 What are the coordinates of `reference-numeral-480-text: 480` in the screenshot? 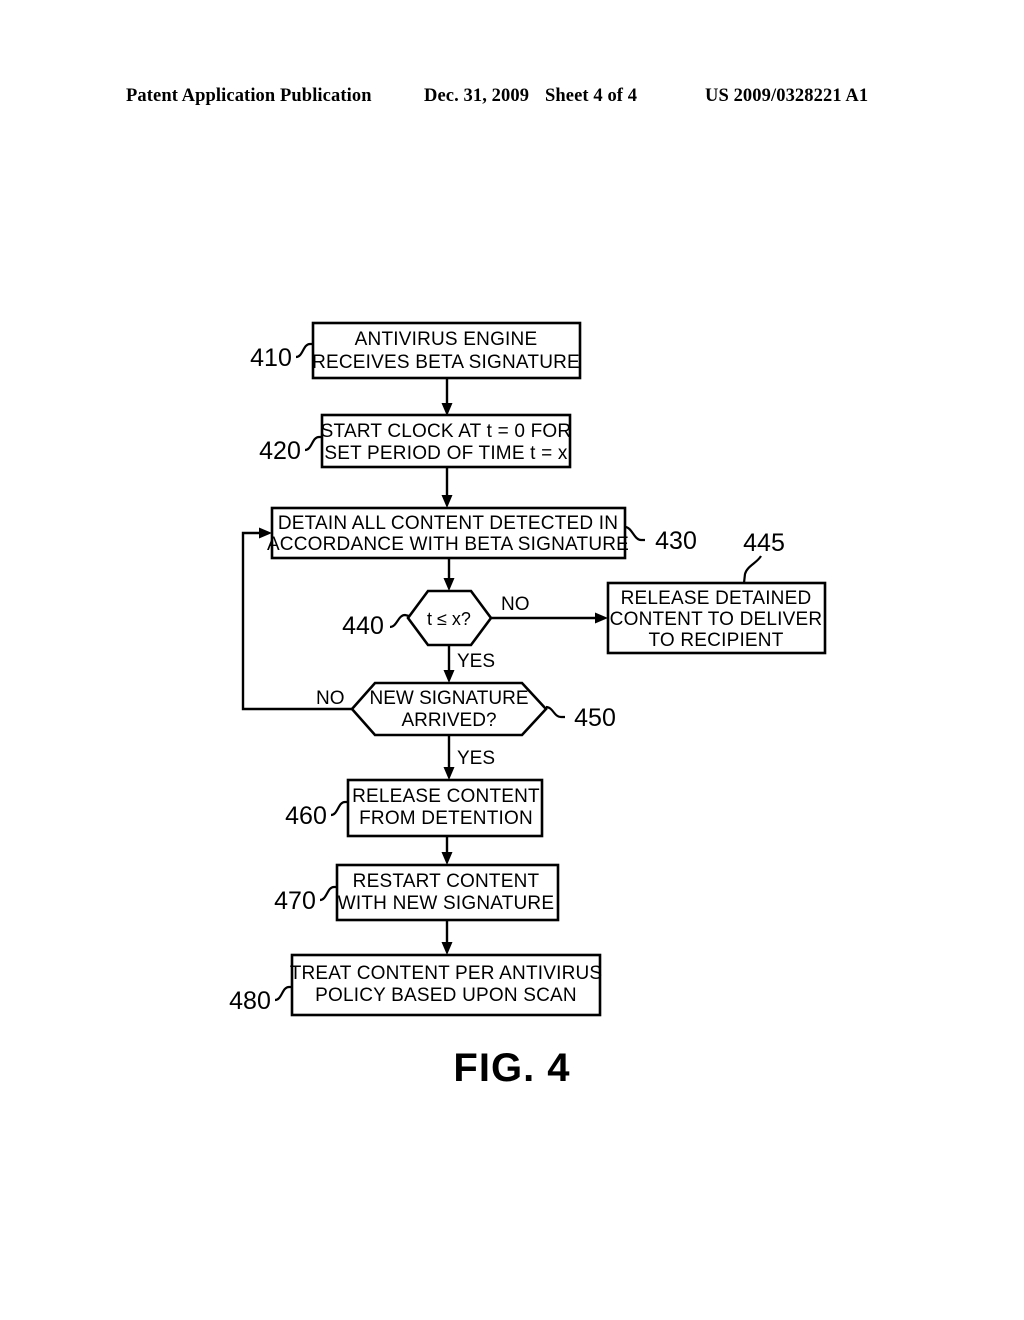 It's located at (250, 1001).